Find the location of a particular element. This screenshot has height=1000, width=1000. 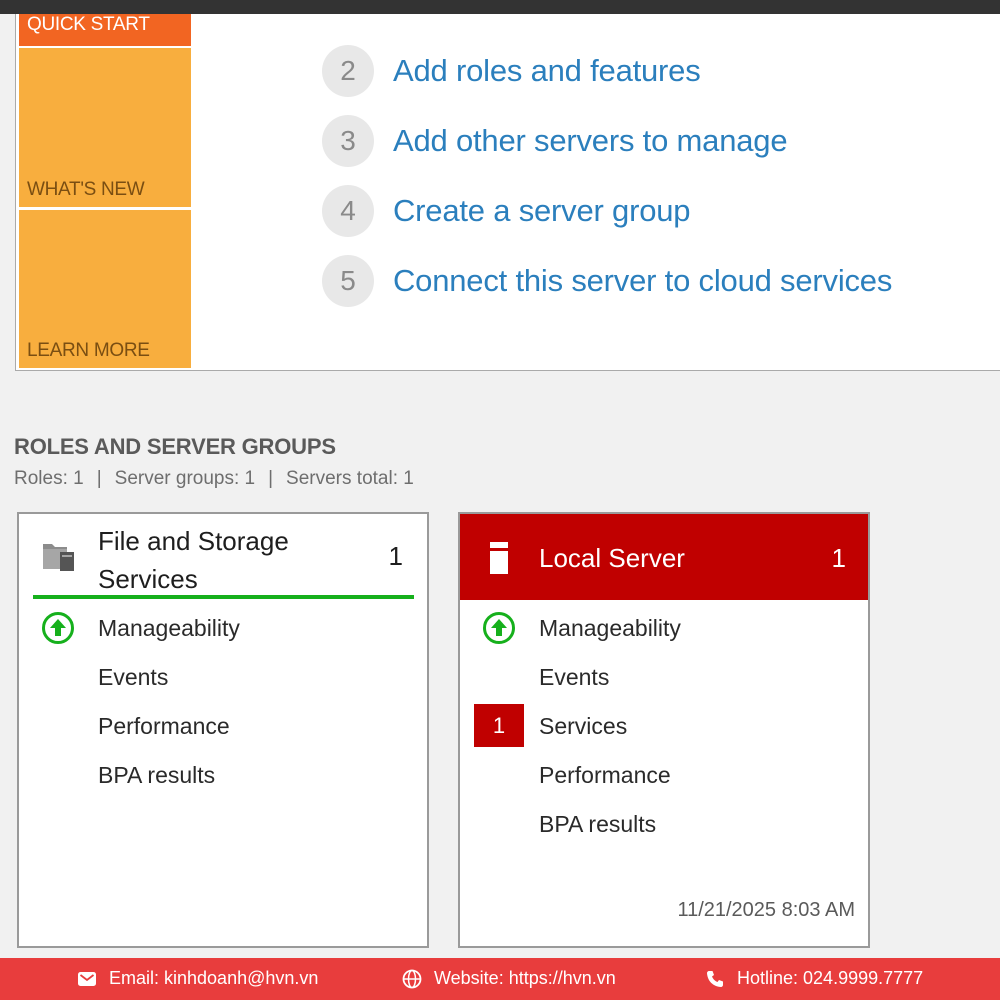

tile-label: QUICK START is located at coordinates (88, 24).